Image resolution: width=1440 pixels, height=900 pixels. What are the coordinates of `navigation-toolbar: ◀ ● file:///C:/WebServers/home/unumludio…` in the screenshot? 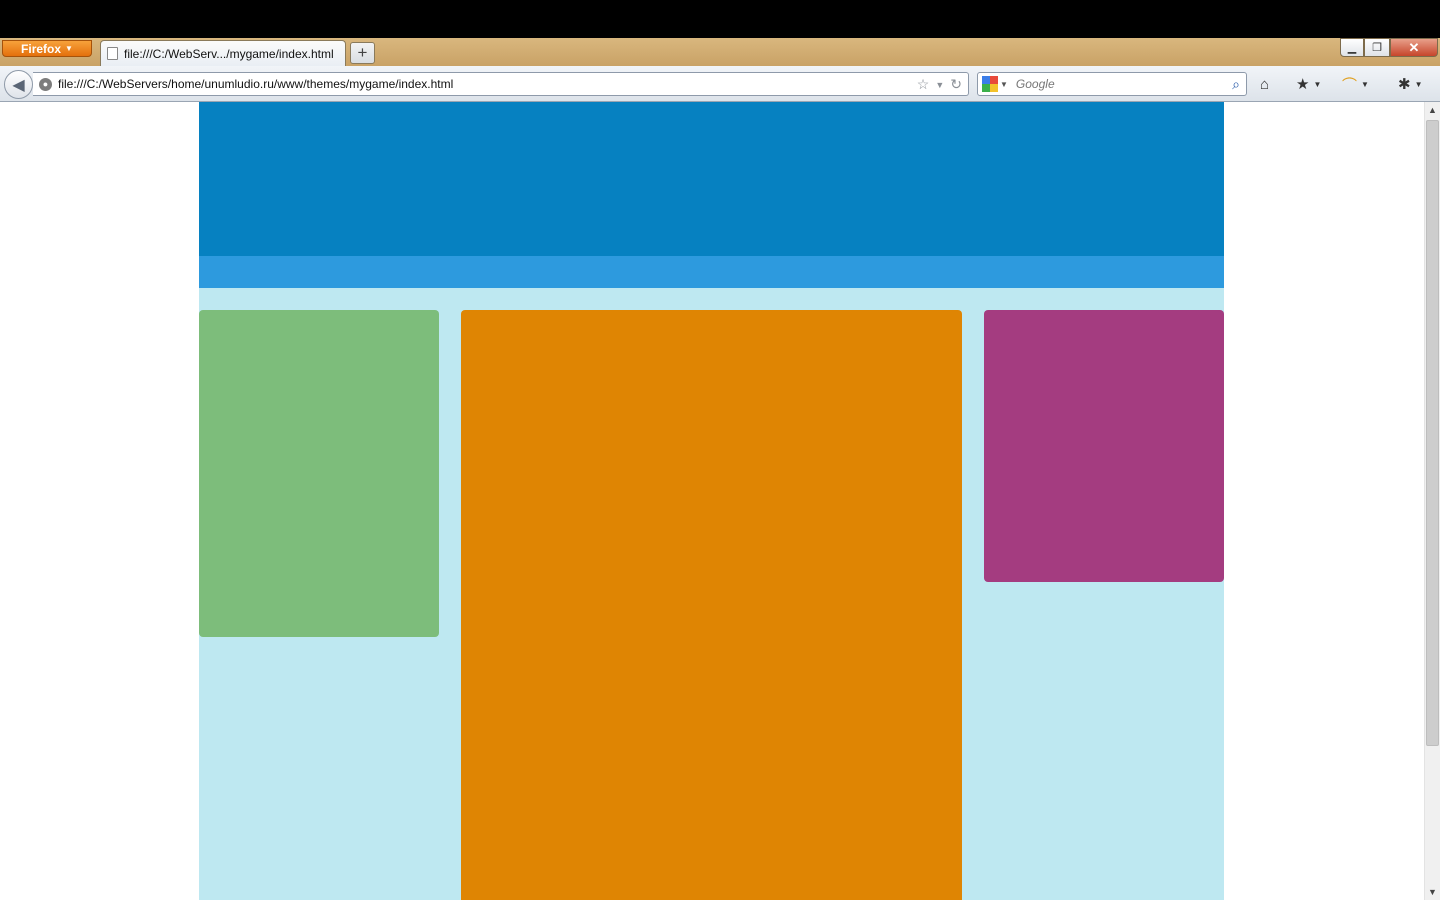 It's located at (720, 84).